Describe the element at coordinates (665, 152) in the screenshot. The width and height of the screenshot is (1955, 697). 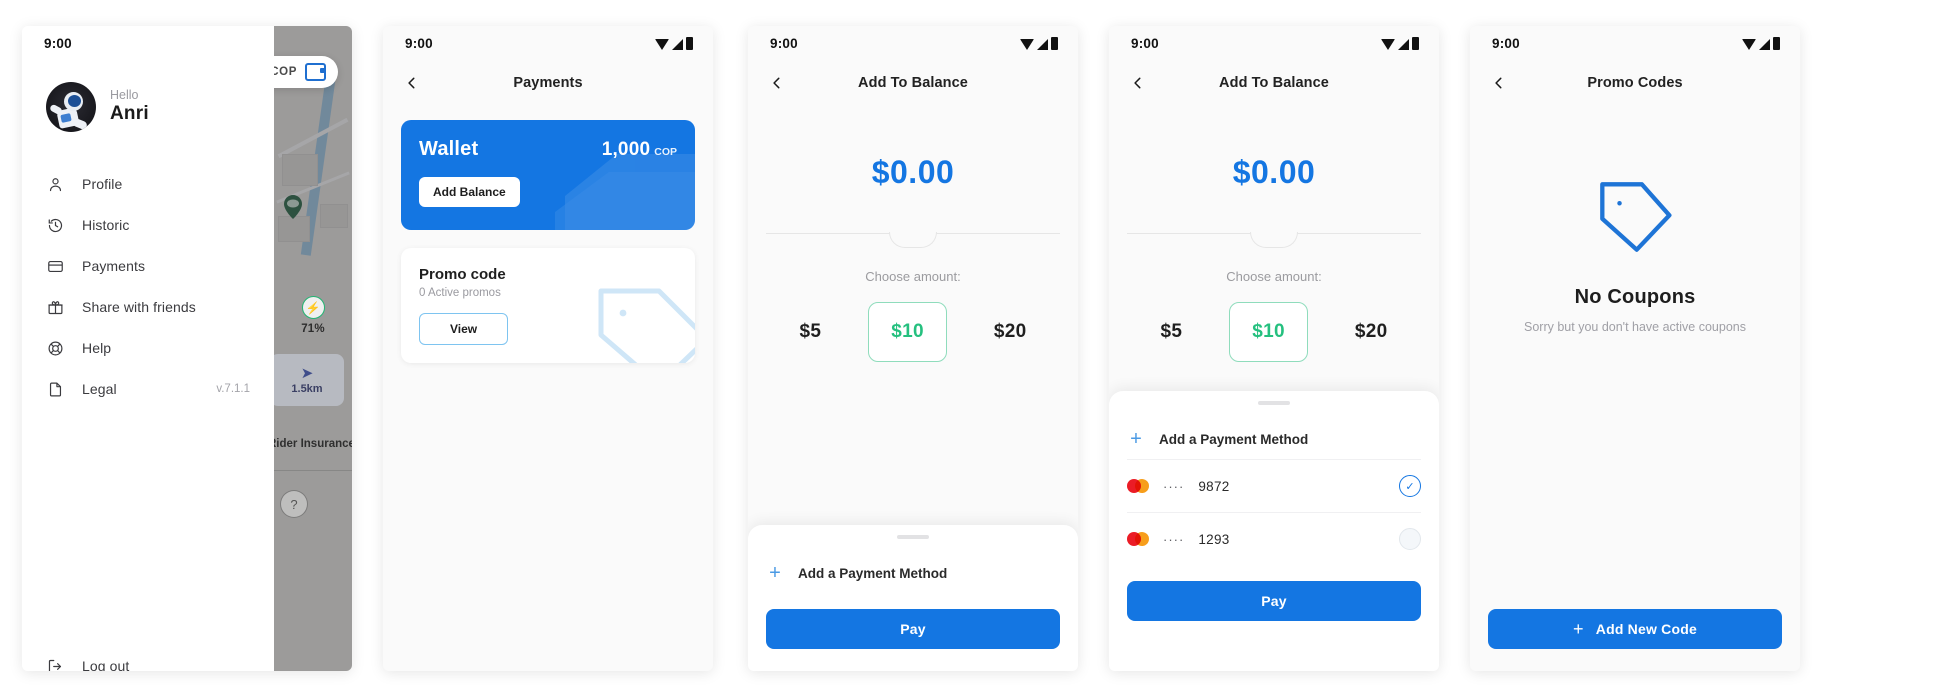
I see `wallet-currency: COP` at that location.